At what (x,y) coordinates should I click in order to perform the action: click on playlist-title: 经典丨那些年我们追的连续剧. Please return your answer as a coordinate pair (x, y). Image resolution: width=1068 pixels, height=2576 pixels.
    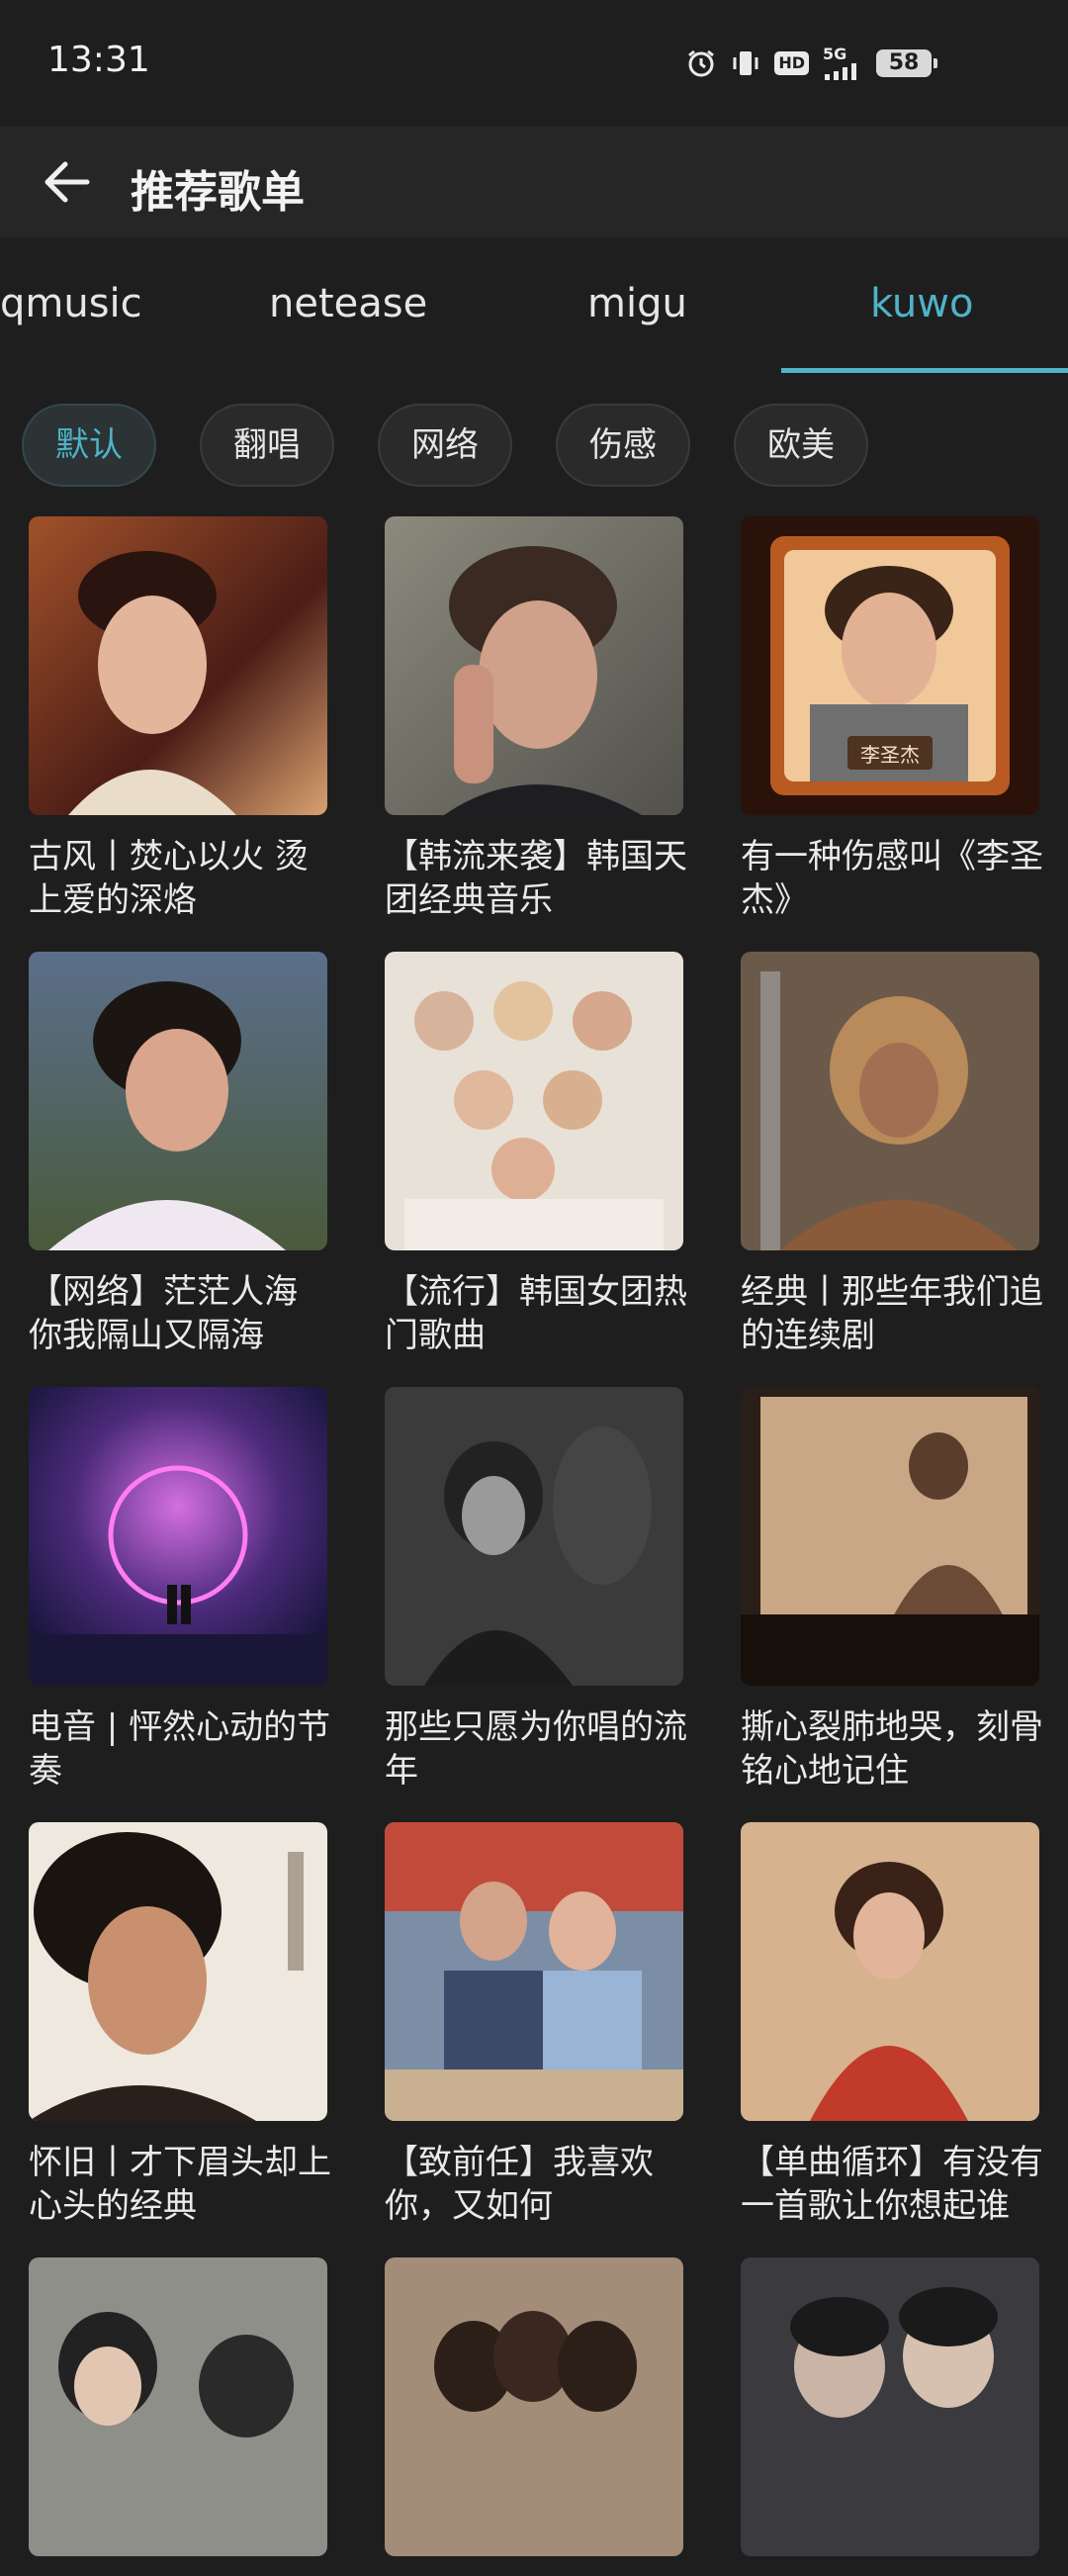
    Looking at the image, I should click on (892, 1313).